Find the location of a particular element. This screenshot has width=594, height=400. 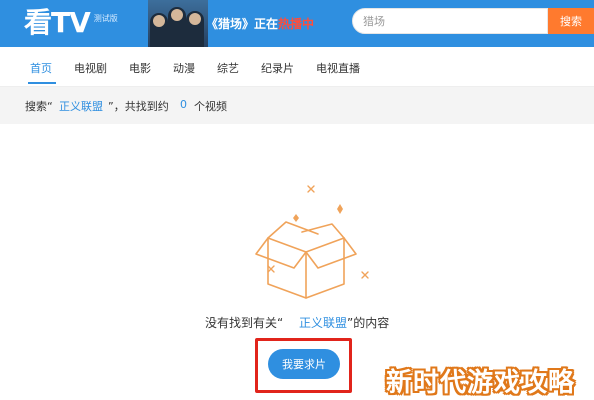

box-flap-back-right is located at coordinates (323, 231).